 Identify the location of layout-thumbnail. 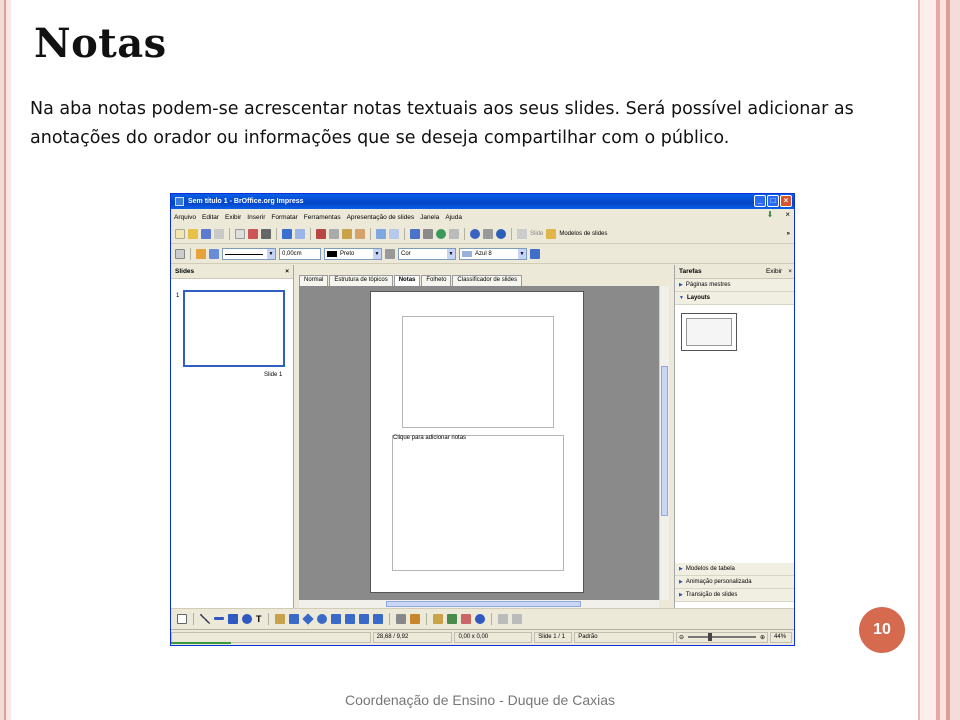
(709, 332).